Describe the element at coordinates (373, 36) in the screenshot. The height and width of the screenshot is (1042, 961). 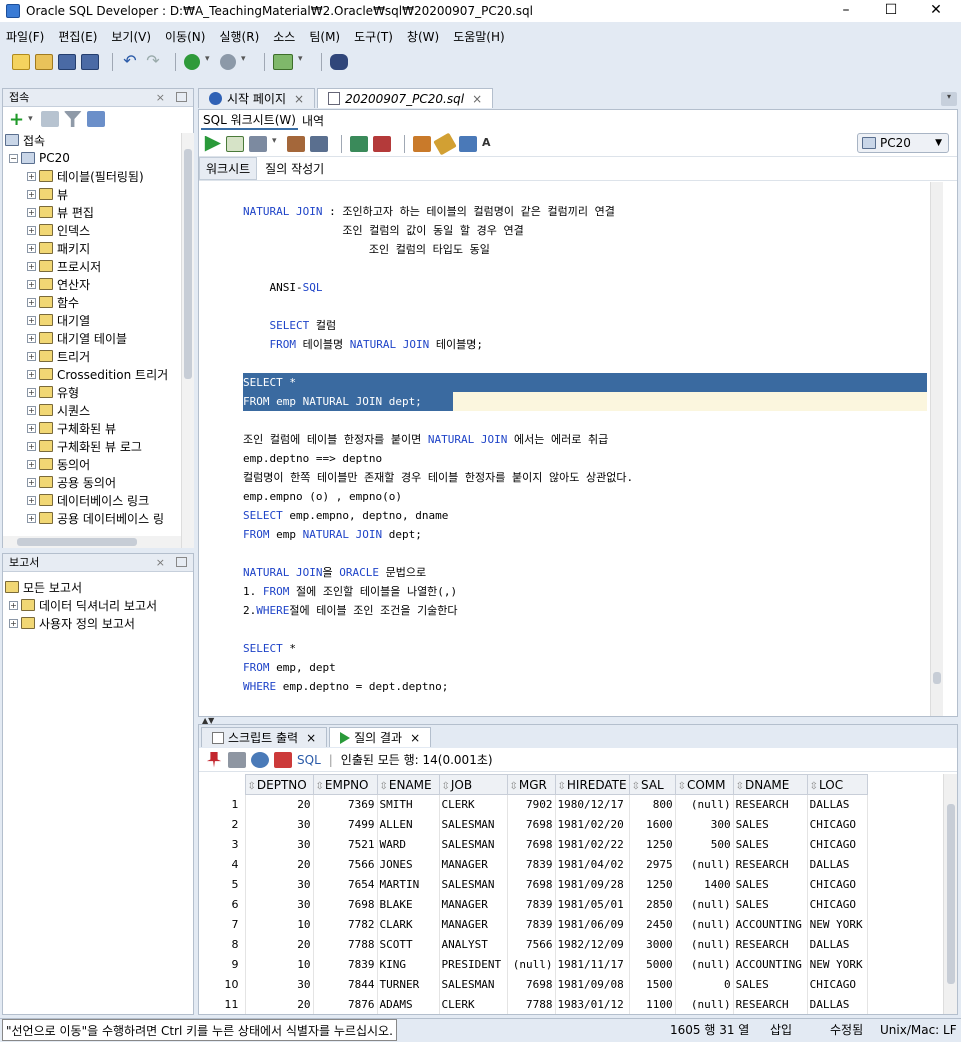
I see `menu-tools: 도구(T)` at that location.